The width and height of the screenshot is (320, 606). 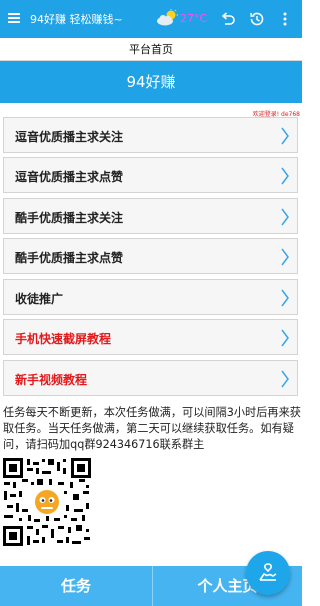 I want to click on undo-icon, so click(x=228, y=19).